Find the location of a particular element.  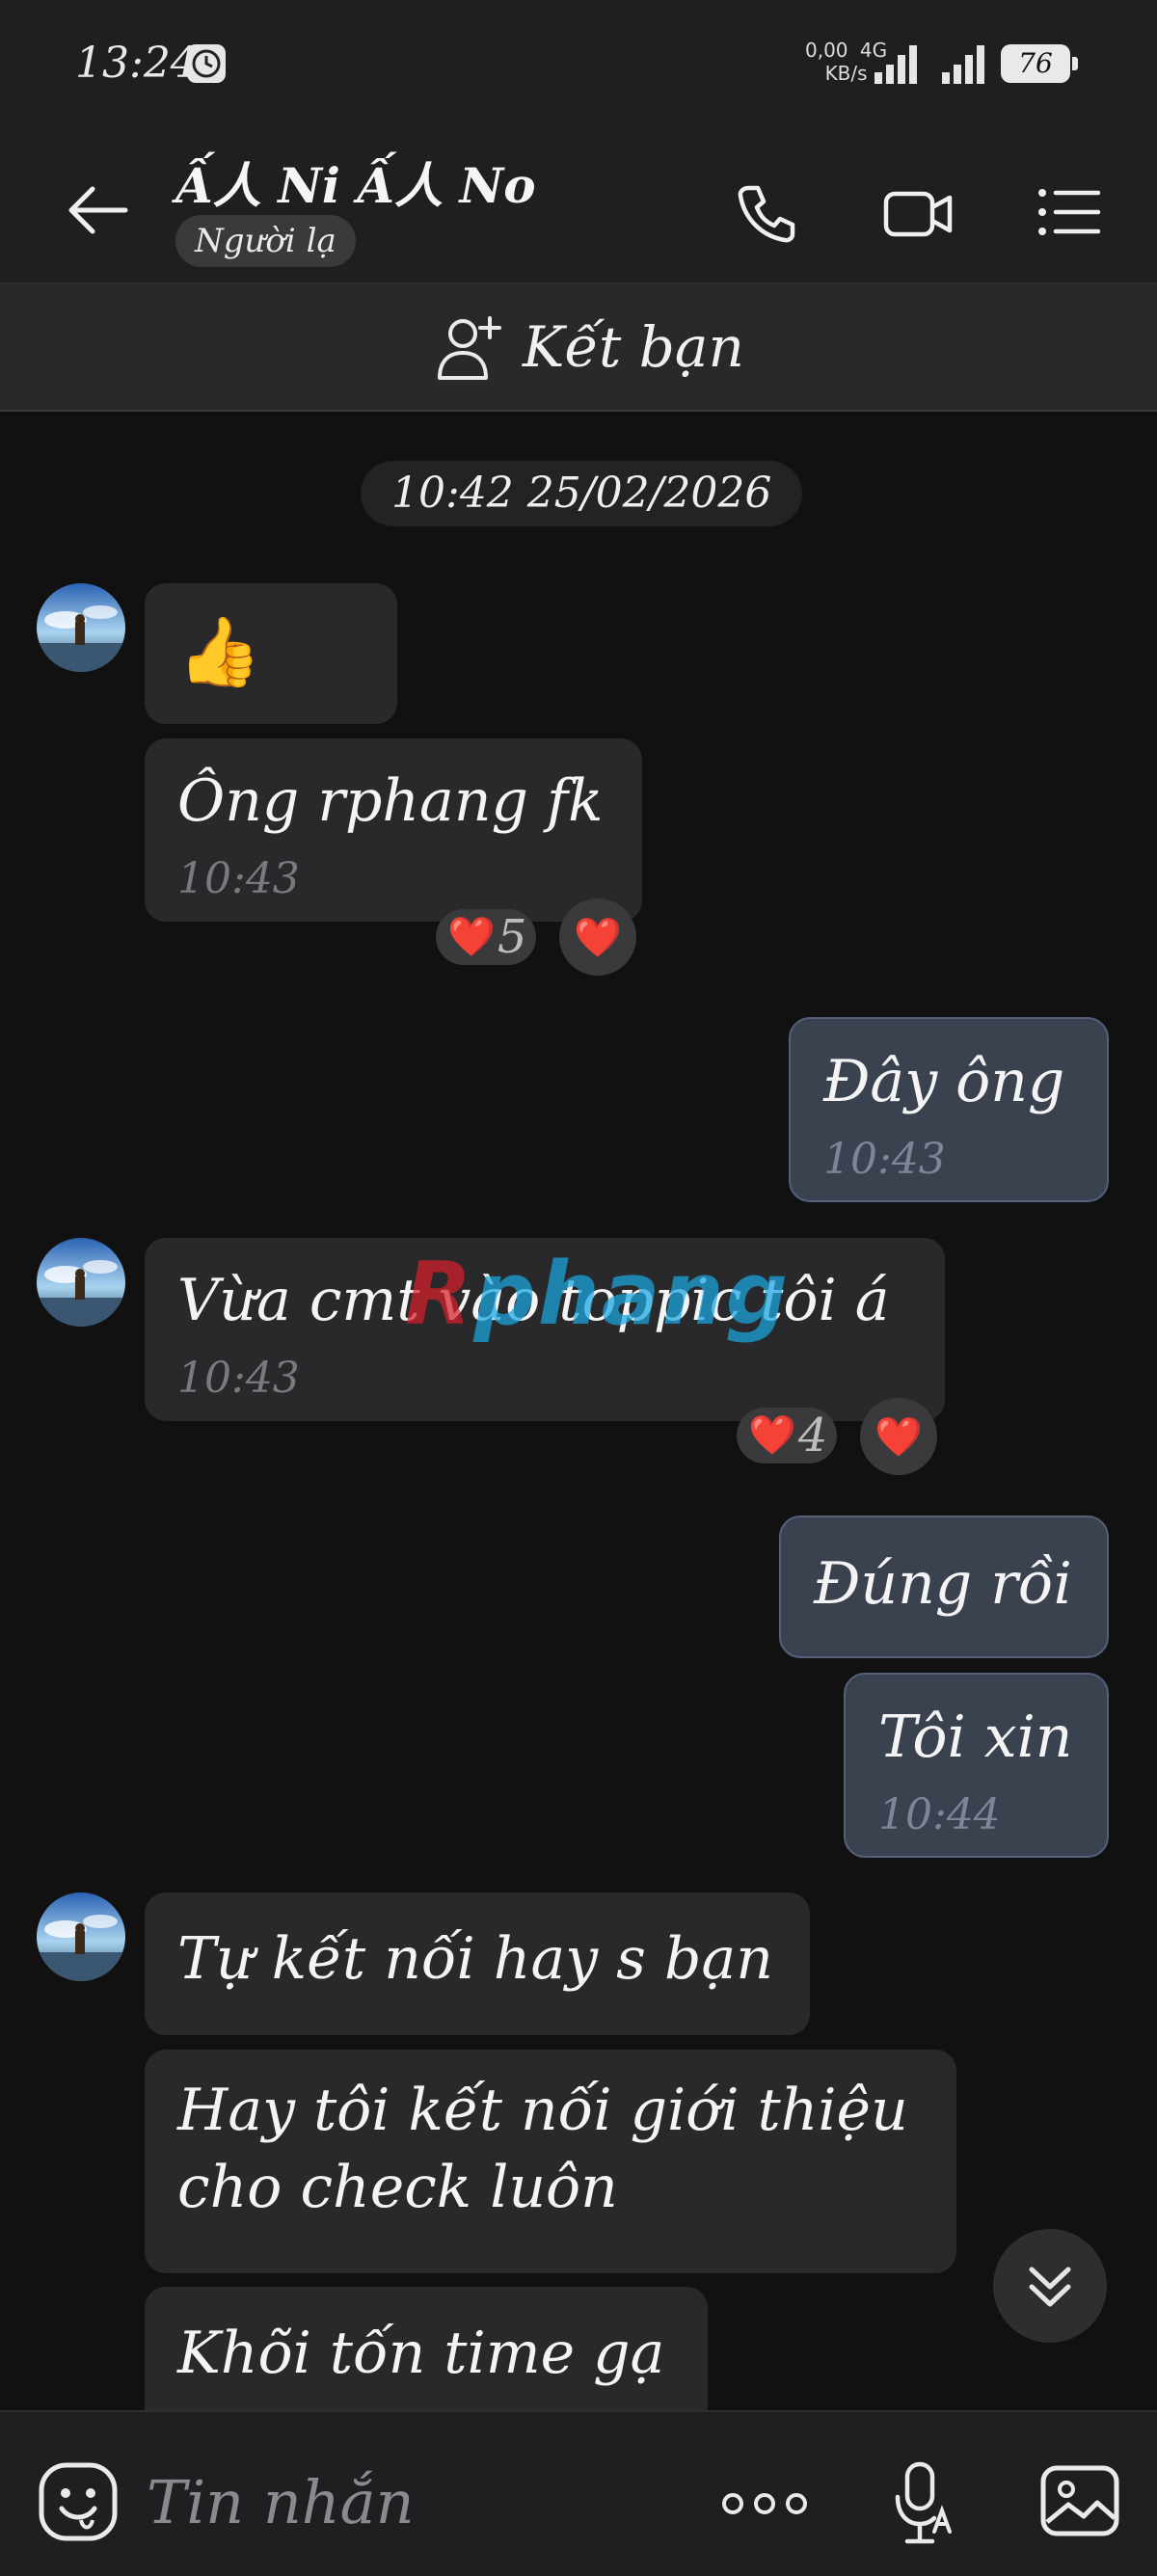

video-camera-icon is located at coordinates (918, 214).